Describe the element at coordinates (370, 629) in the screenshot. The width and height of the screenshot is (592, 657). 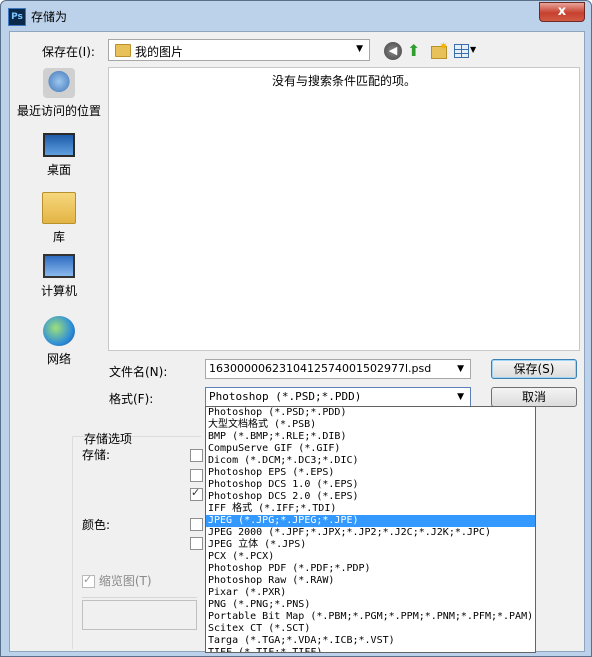
I see `format-option: Scitex CT (*.SCT)` at that location.